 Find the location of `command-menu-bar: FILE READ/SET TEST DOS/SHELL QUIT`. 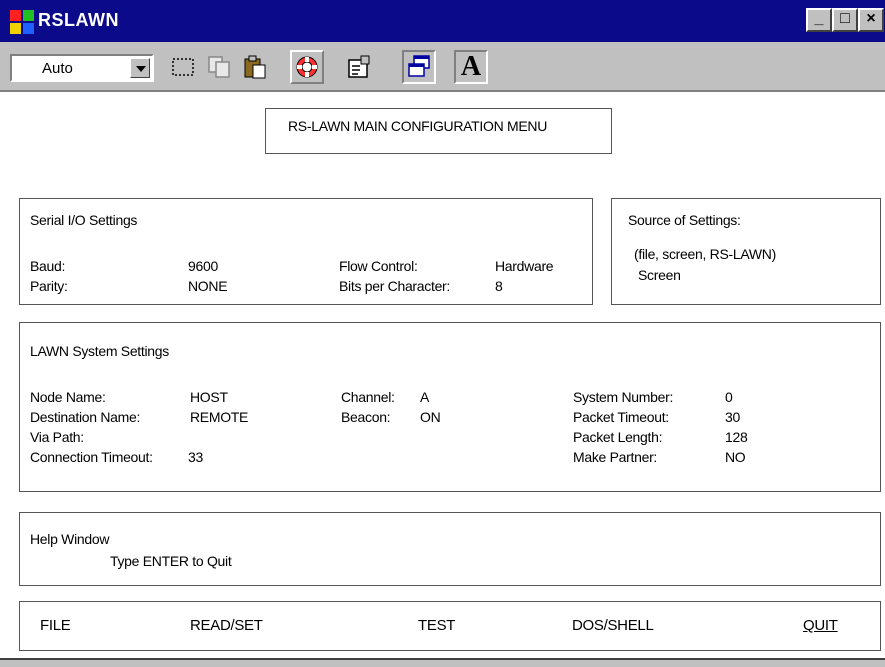

command-menu-bar: FILE READ/SET TEST DOS/SHELL QUIT is located at coordinates (450, 626).